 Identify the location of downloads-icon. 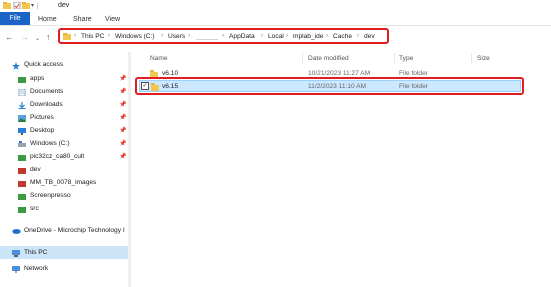
(22, 105).